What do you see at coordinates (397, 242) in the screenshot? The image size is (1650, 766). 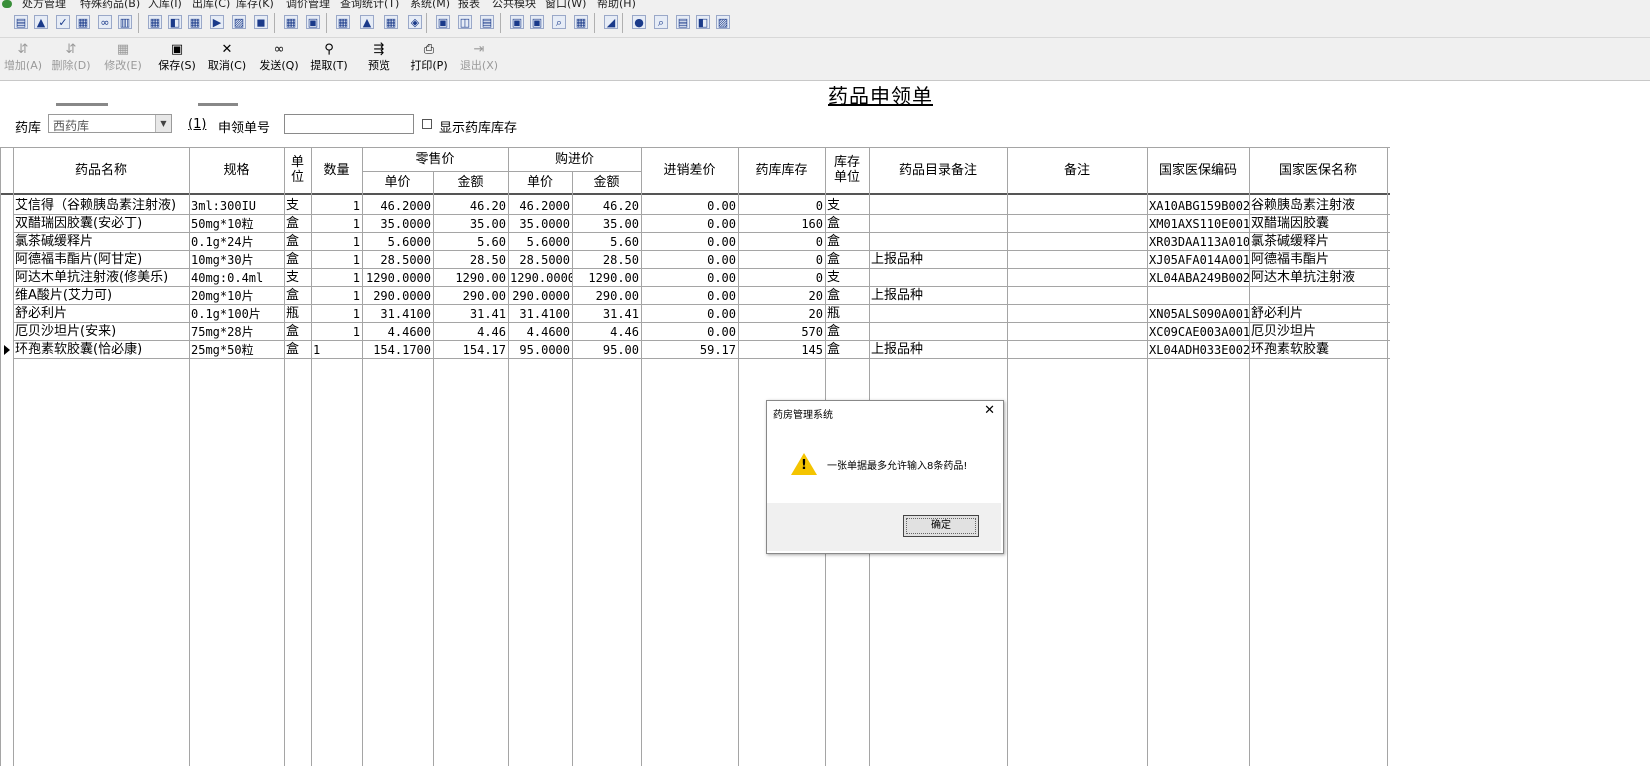 I see `cell-rp: 5.6000` at bounding box center [397, 242].